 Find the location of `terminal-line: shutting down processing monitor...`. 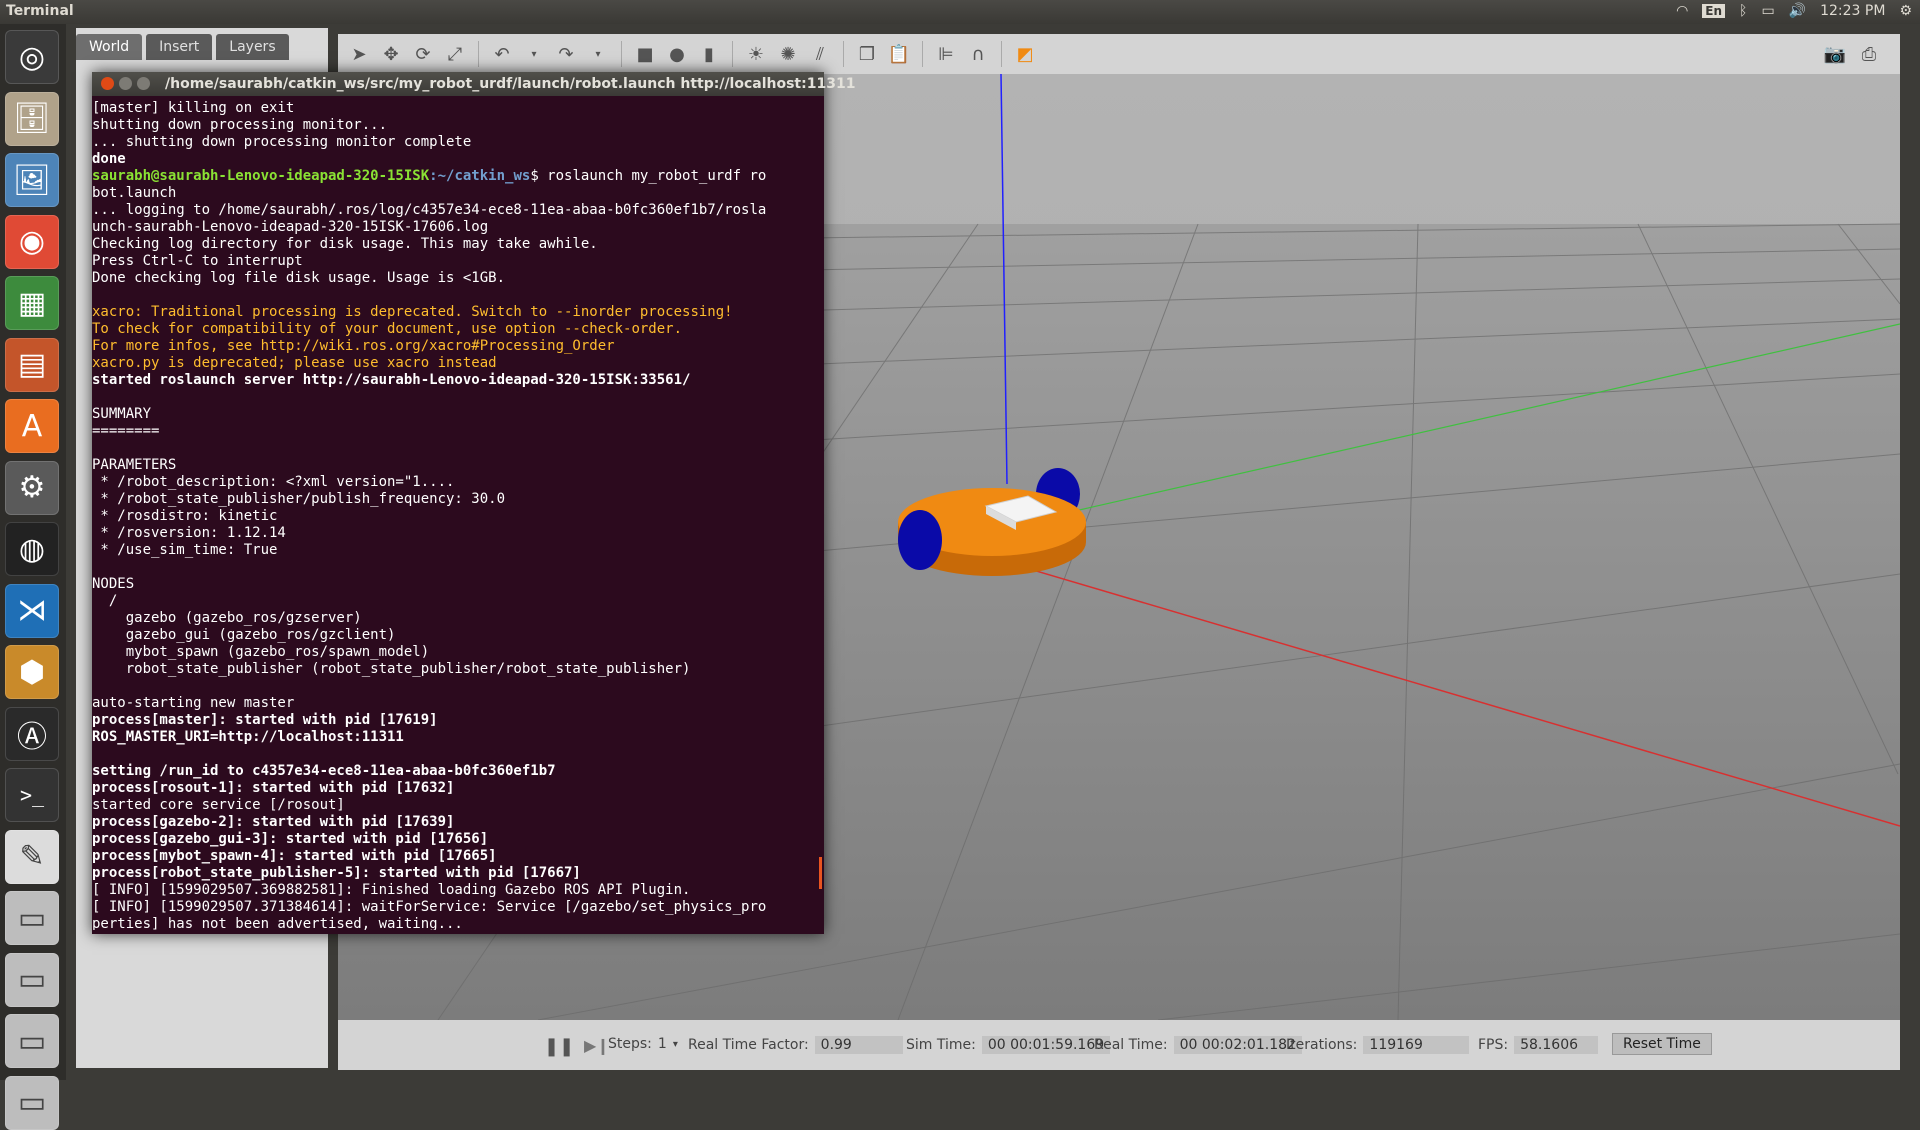

terminal-line: shutting down processing monitor... is located at coordinates (240, 125).